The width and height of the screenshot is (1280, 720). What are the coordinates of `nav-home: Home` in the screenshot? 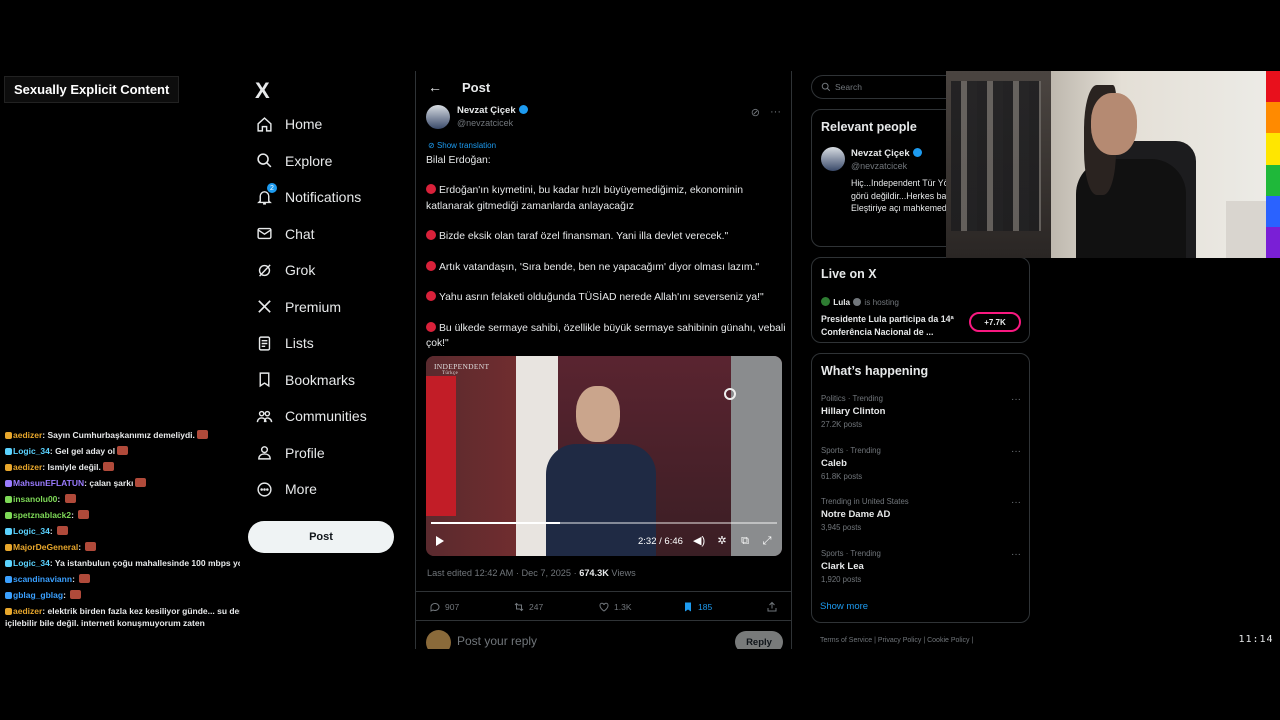 It's located at (288, 124).